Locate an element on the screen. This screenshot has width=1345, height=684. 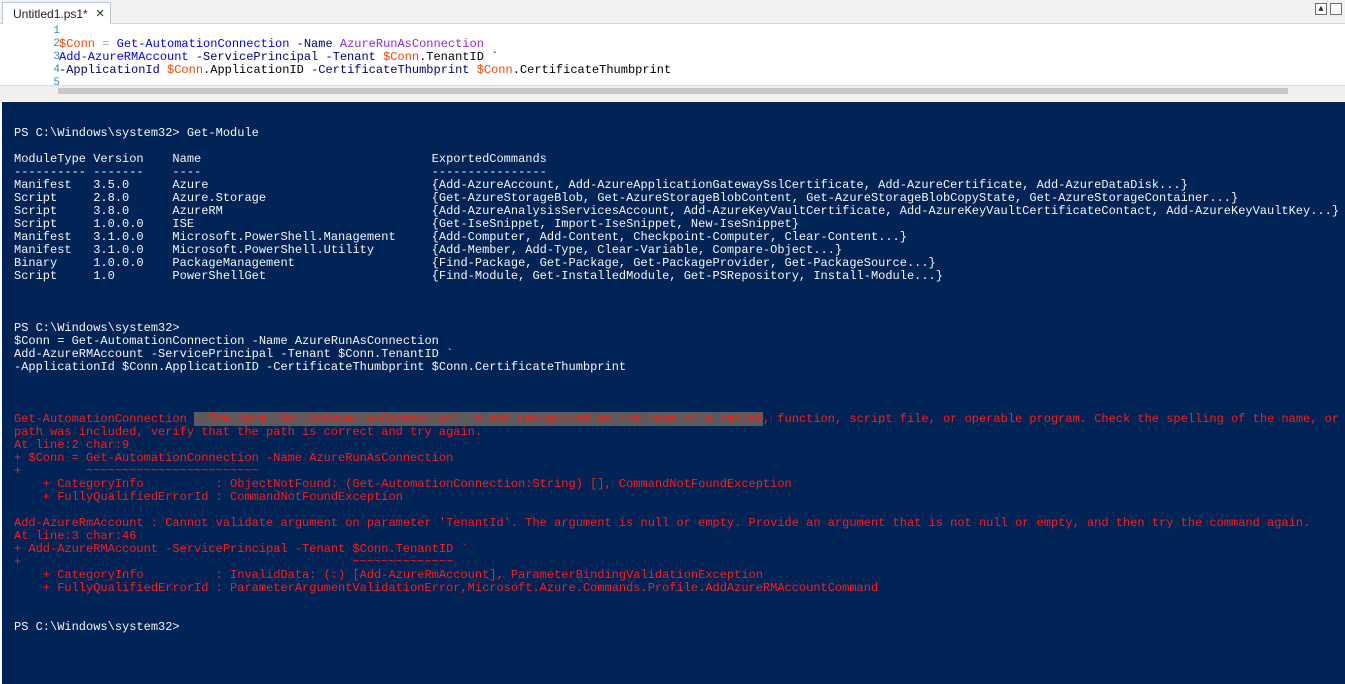
console-line: PS C:\Windows\system32> Get-Module is located at coordinates (136, 133).